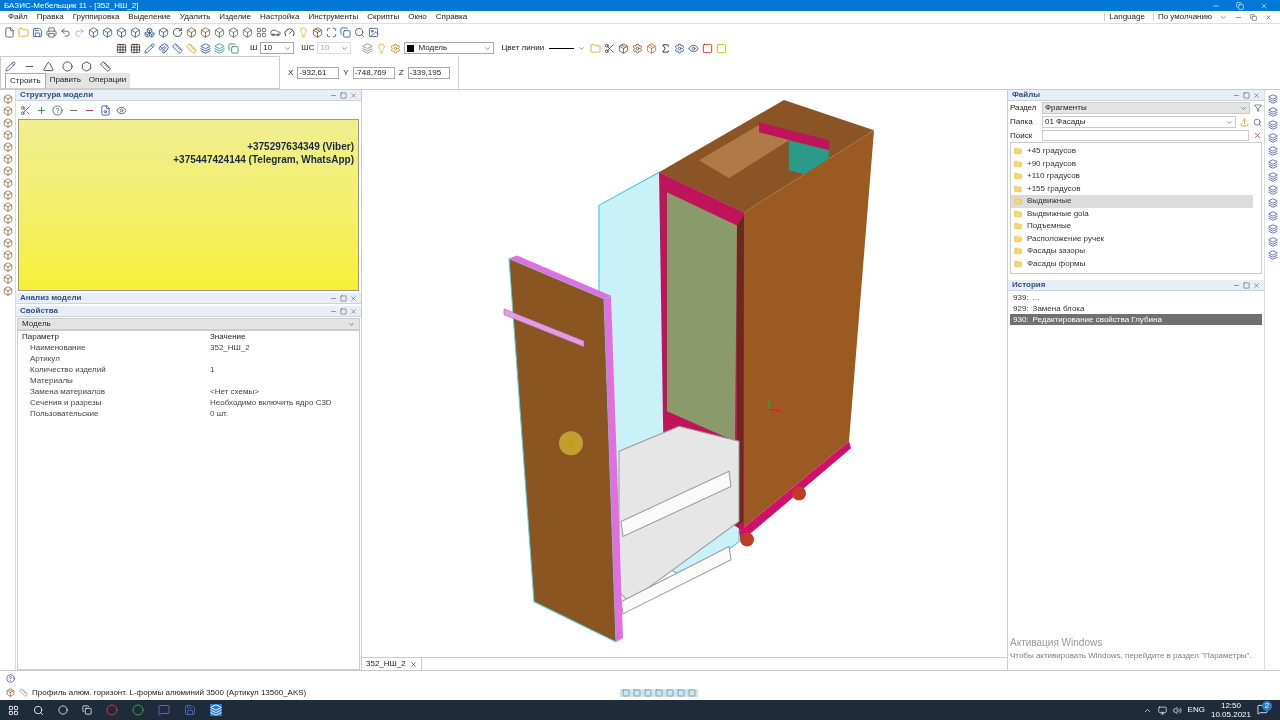 The image size is (1280, 720). Describe the element at coordinates (383, 17) in the screenshot. I see `menu-item: Скрипты` at that location.